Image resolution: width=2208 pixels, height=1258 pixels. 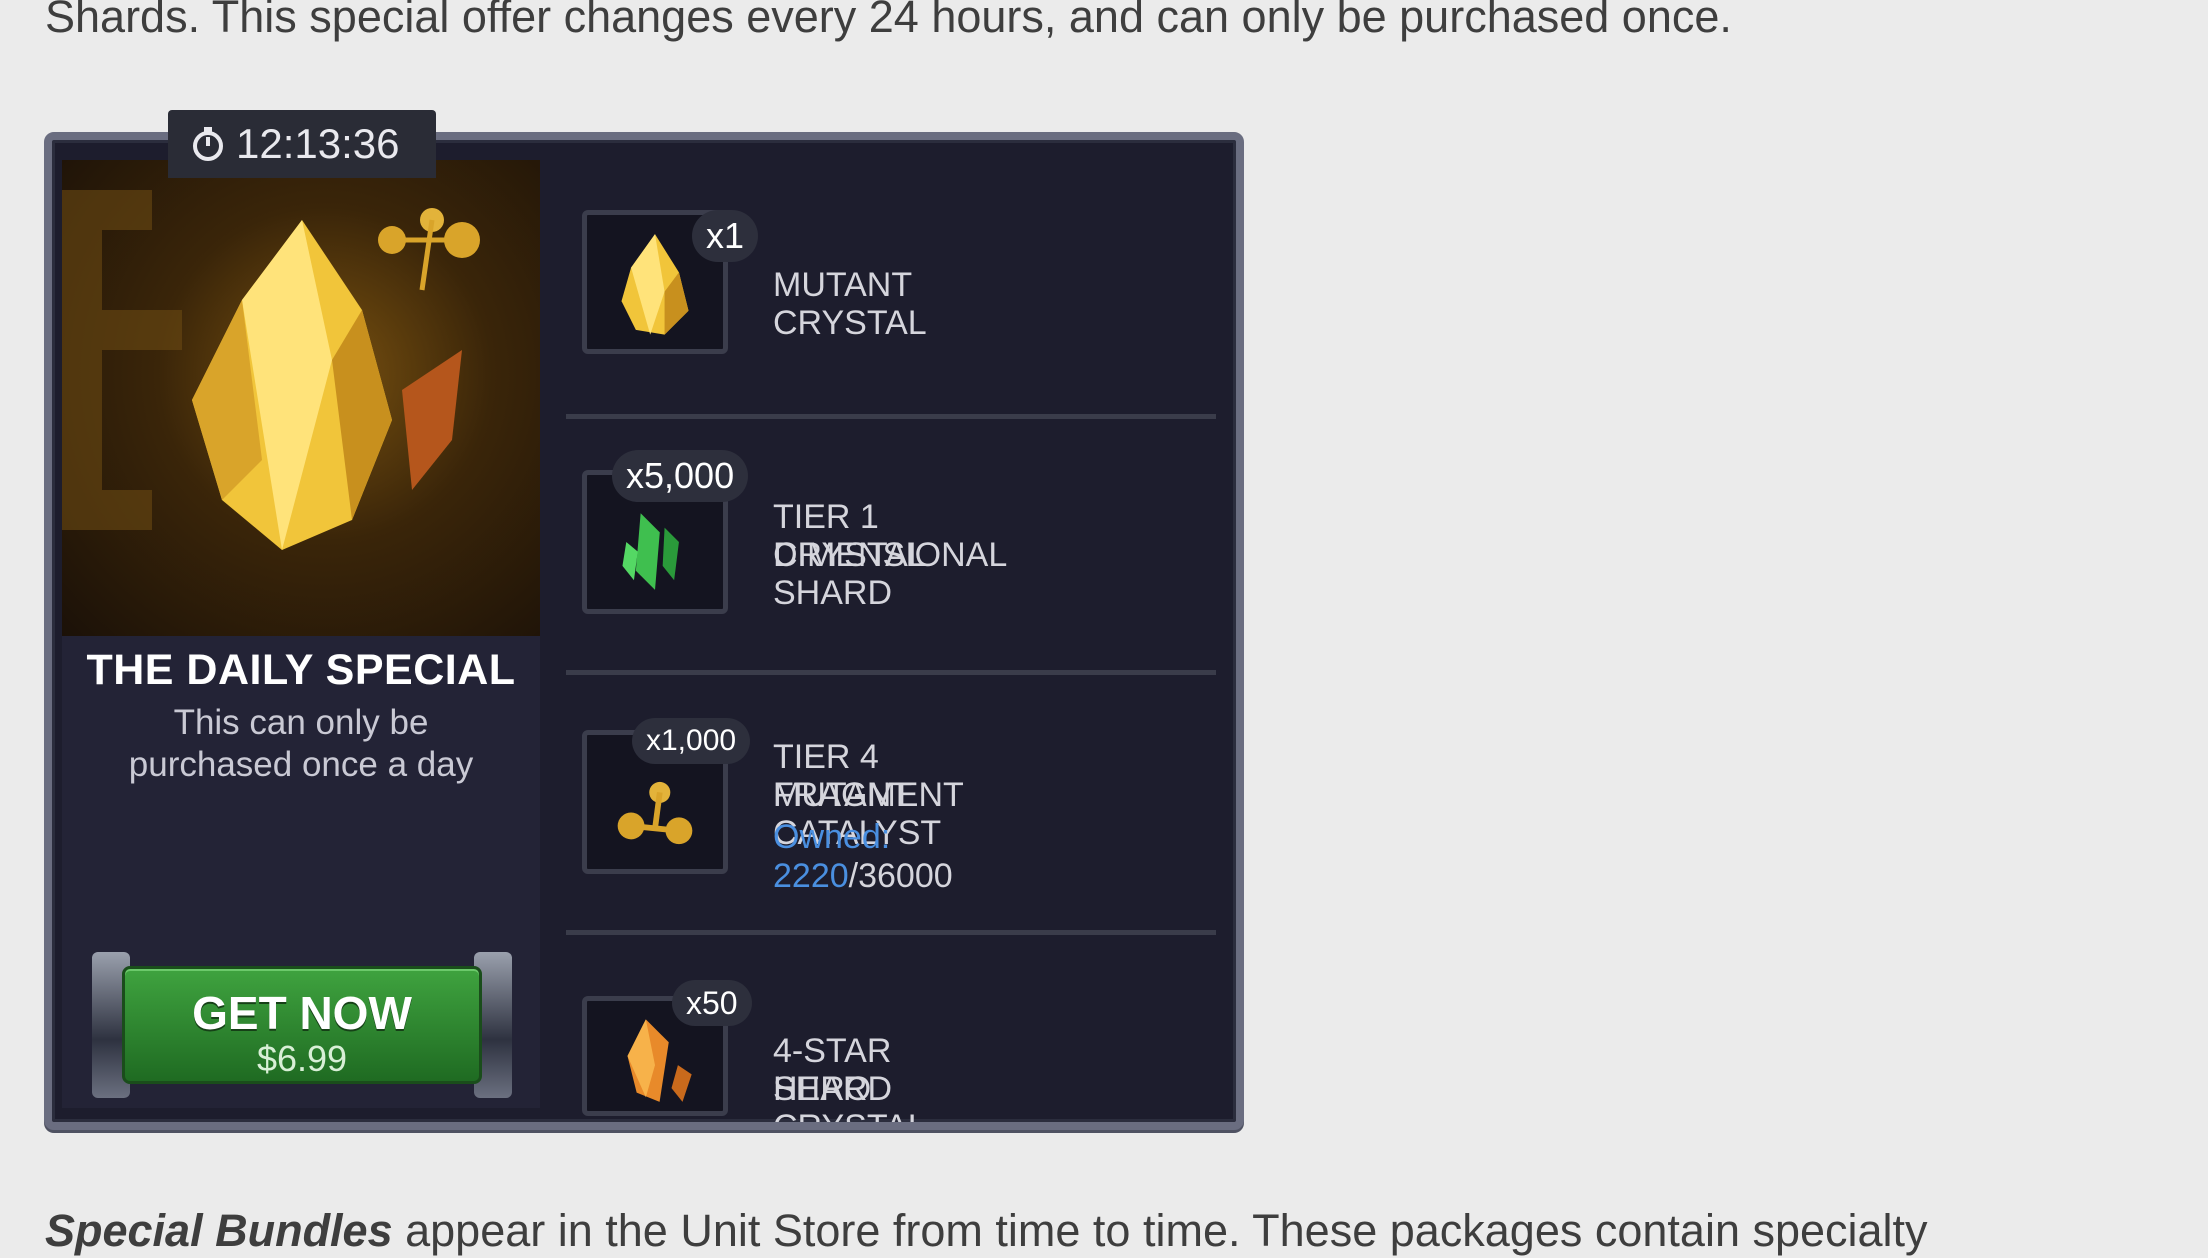 I want to click on item-quantity-badge: x1, so click(x=725, y=236).